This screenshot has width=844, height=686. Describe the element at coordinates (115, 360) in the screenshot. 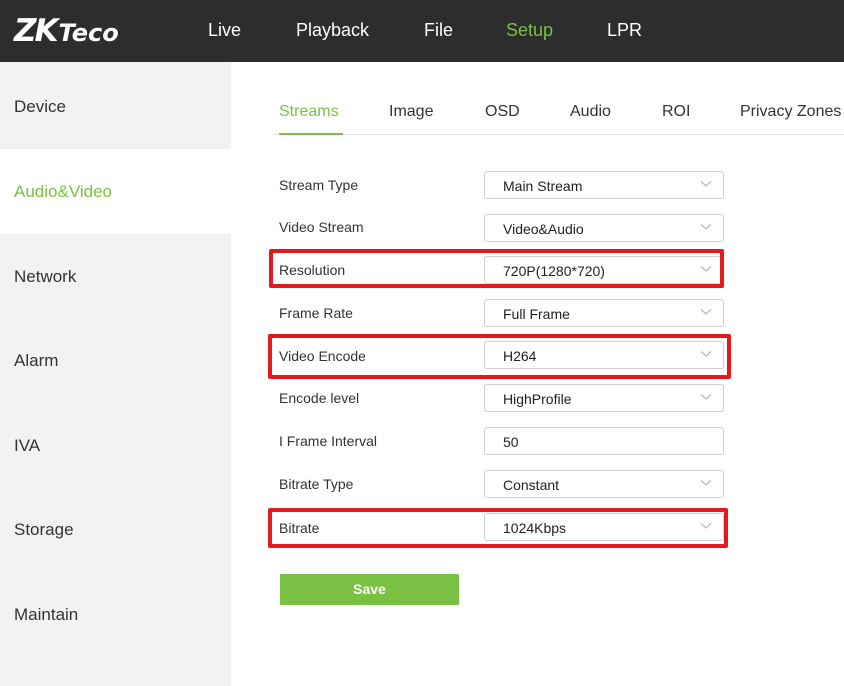

I see `sidebar-item-alarm: Alarm` at that location.